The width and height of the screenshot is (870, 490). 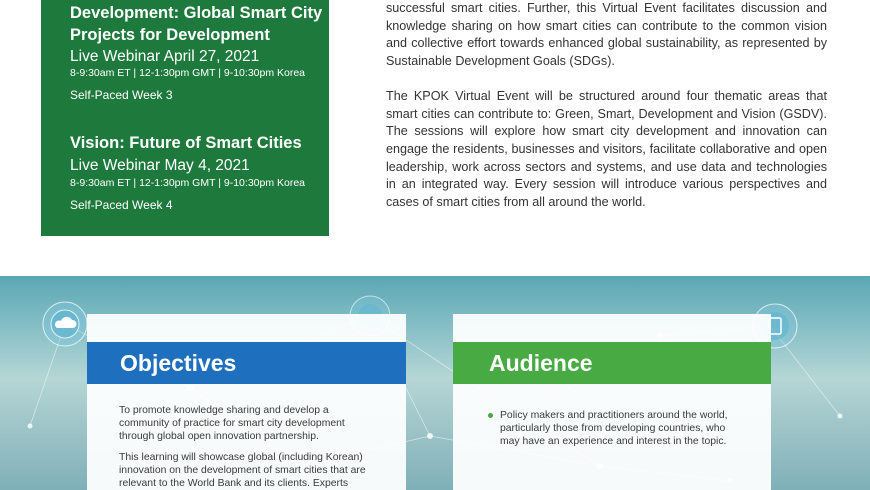 I want to click on self-paced-week: Self-Paced Week 3, so click(x=121, y=95).